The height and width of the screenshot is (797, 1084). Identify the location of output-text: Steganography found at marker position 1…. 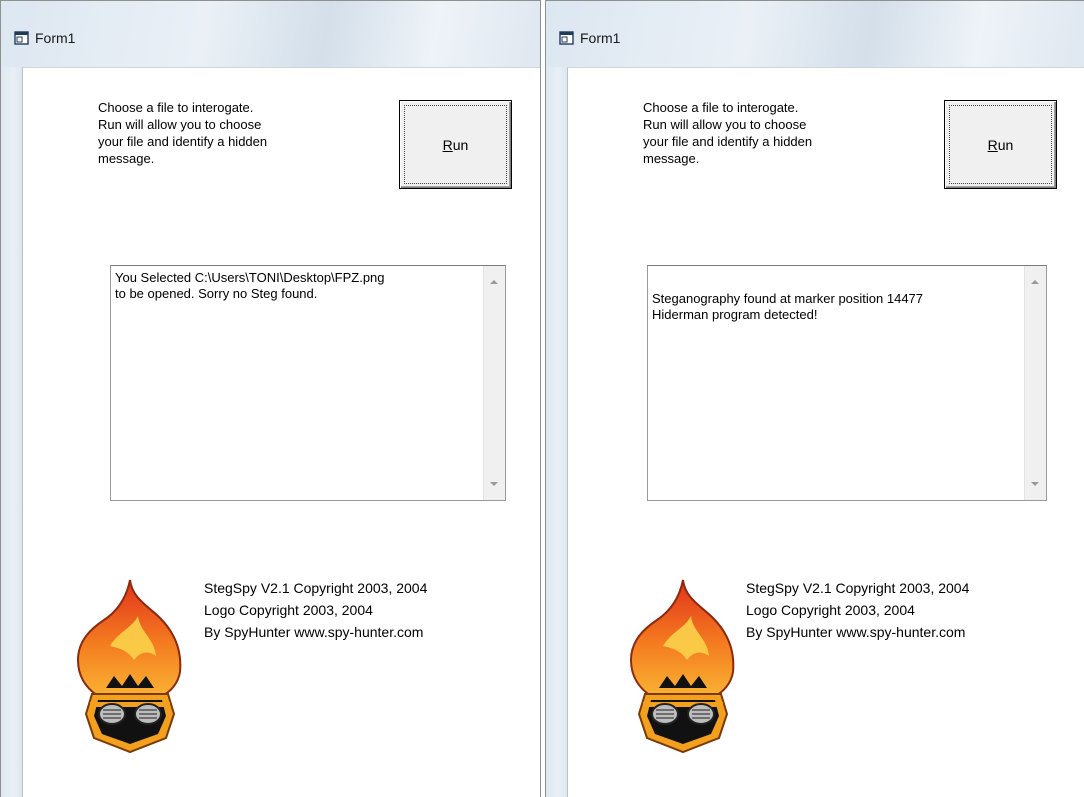
(788, 306).